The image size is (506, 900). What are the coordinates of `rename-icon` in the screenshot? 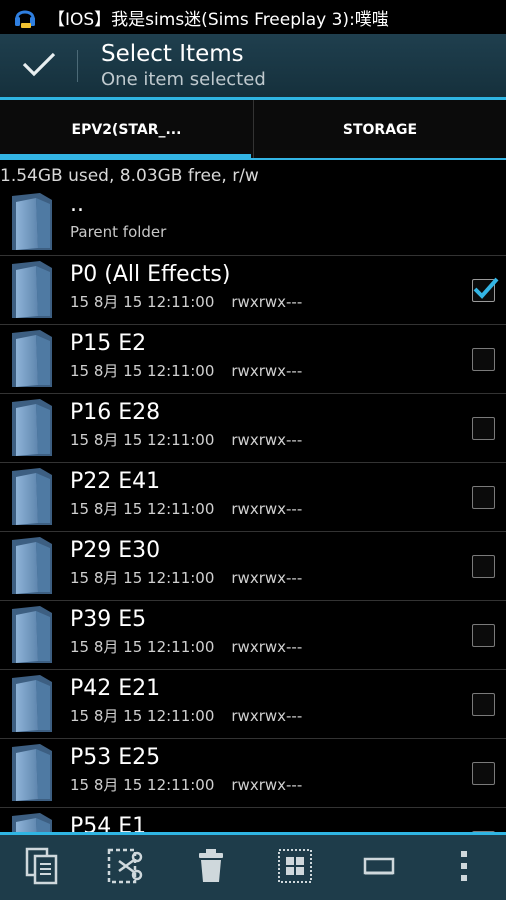 It's located at (379, 868).